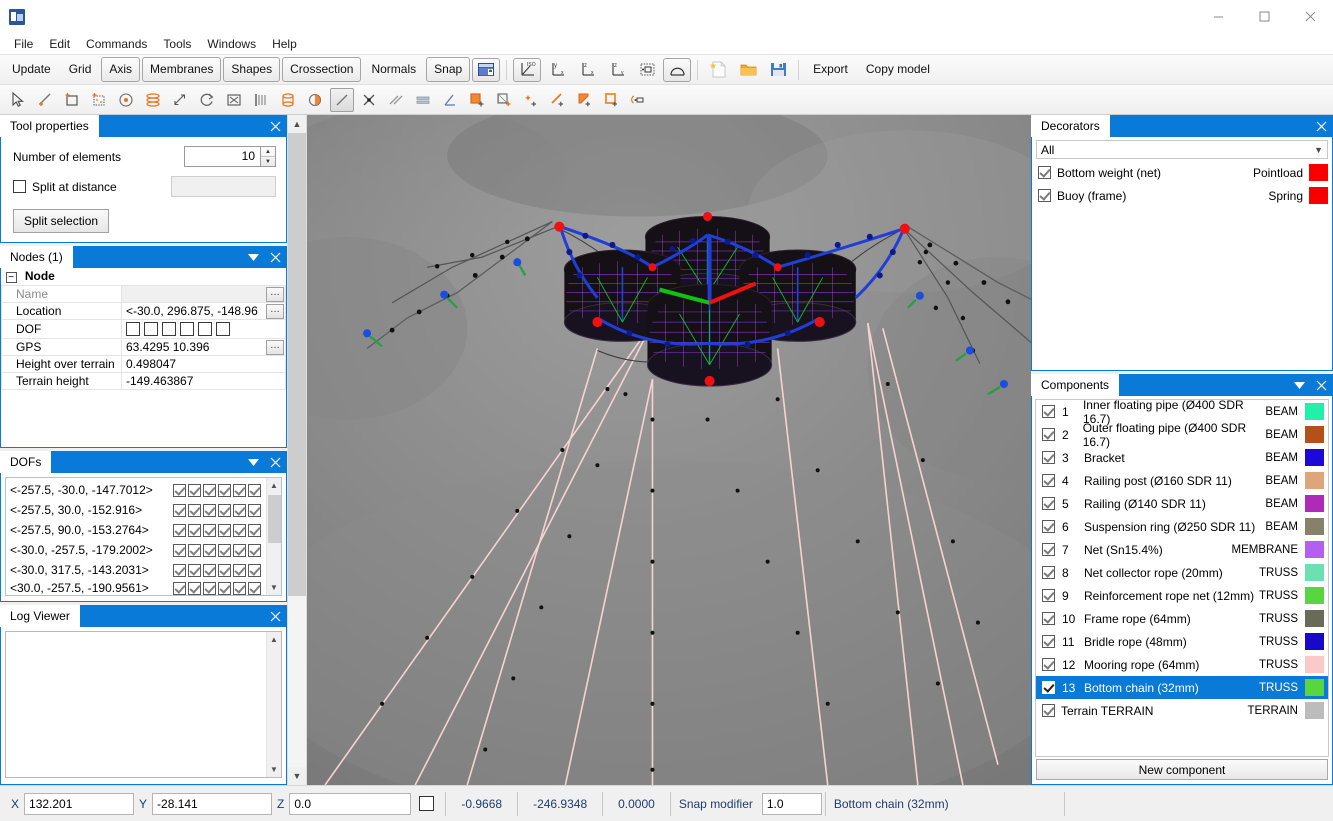  Describe the element at coordinates (791, 803) in the screenshot. I see `snap-modifier-input: 1.0` at that location.